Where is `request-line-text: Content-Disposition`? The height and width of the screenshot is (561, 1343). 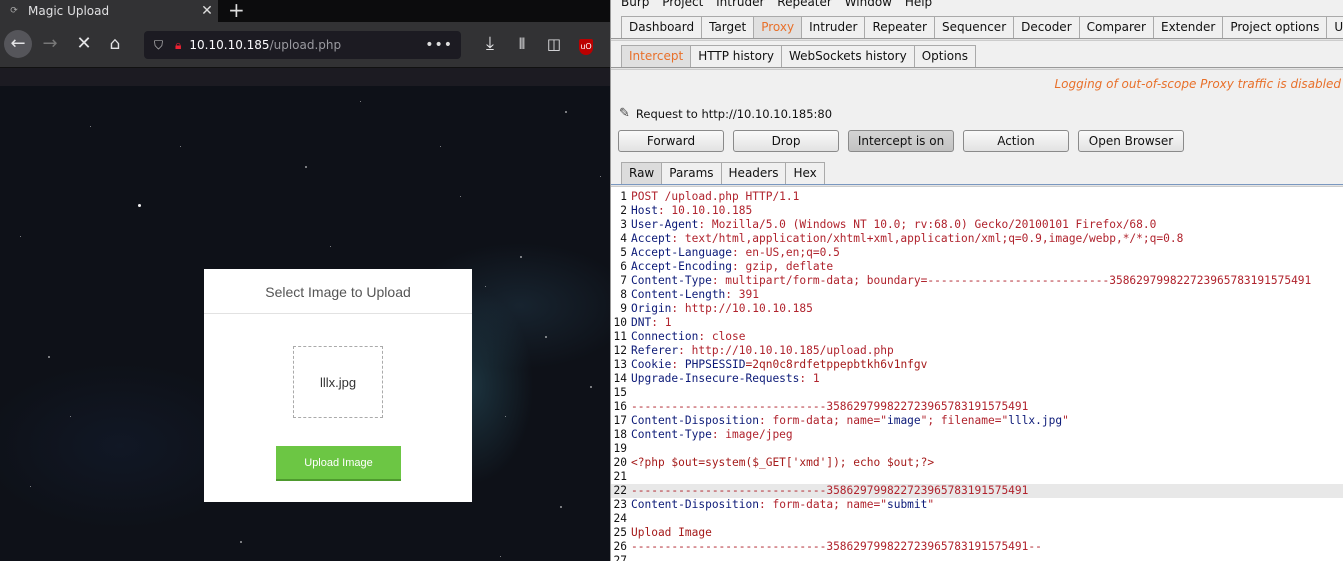
request-line-text: Content-Disposition is located at coordinates (695, 504).